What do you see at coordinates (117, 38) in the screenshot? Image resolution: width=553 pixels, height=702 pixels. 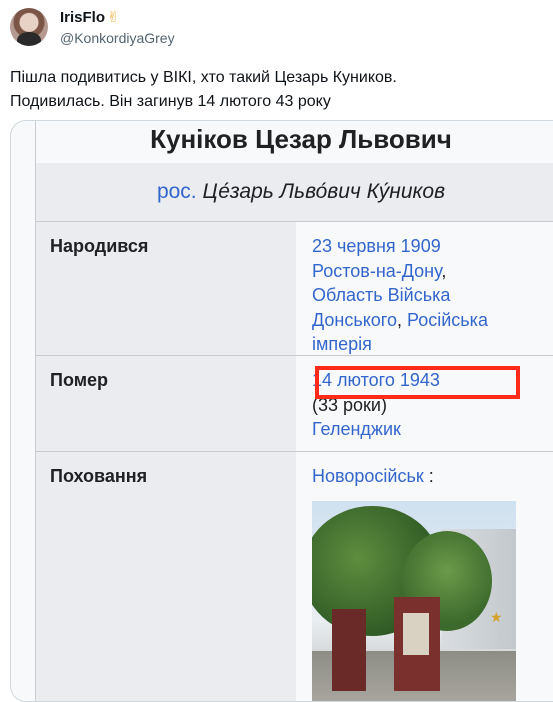 I see `author-handle: @KonkordiyaGrey` at bounding box center [117, 38].